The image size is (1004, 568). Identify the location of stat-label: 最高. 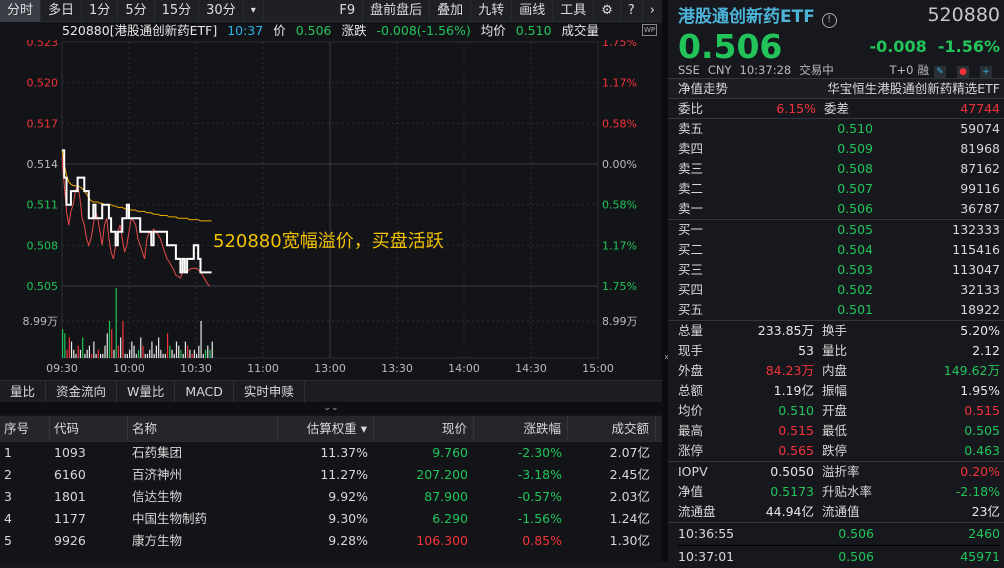
(691, 430).